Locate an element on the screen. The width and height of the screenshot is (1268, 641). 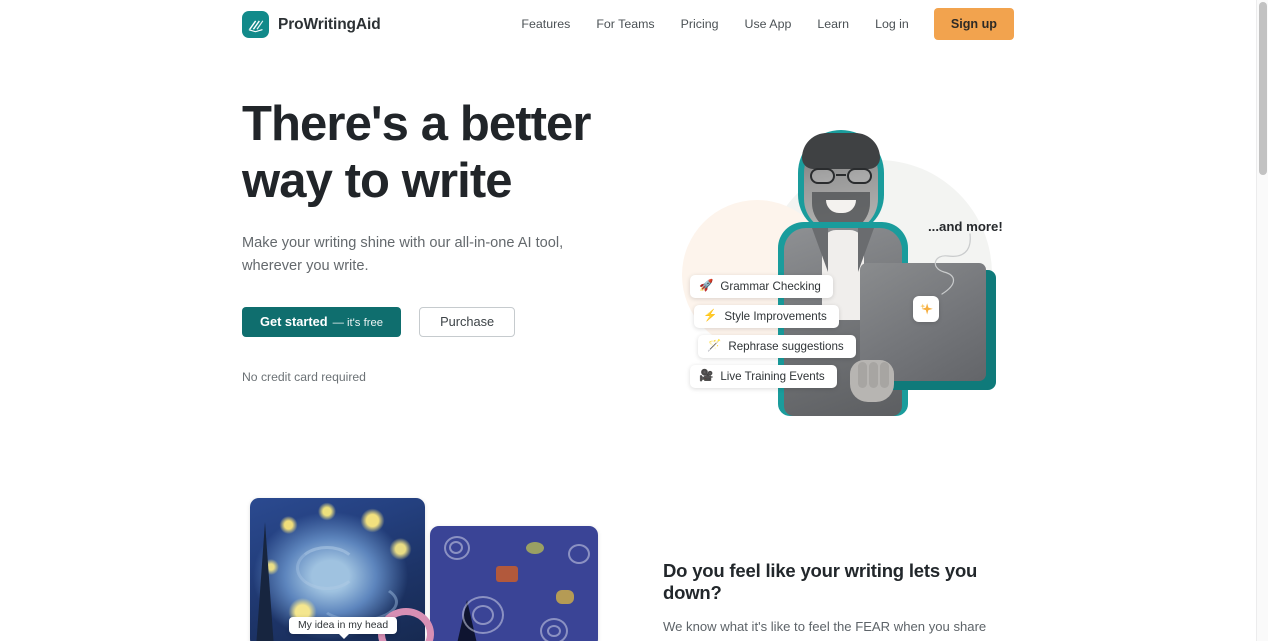
nav-link-learn: Learn is located at coordinates (833, 24).